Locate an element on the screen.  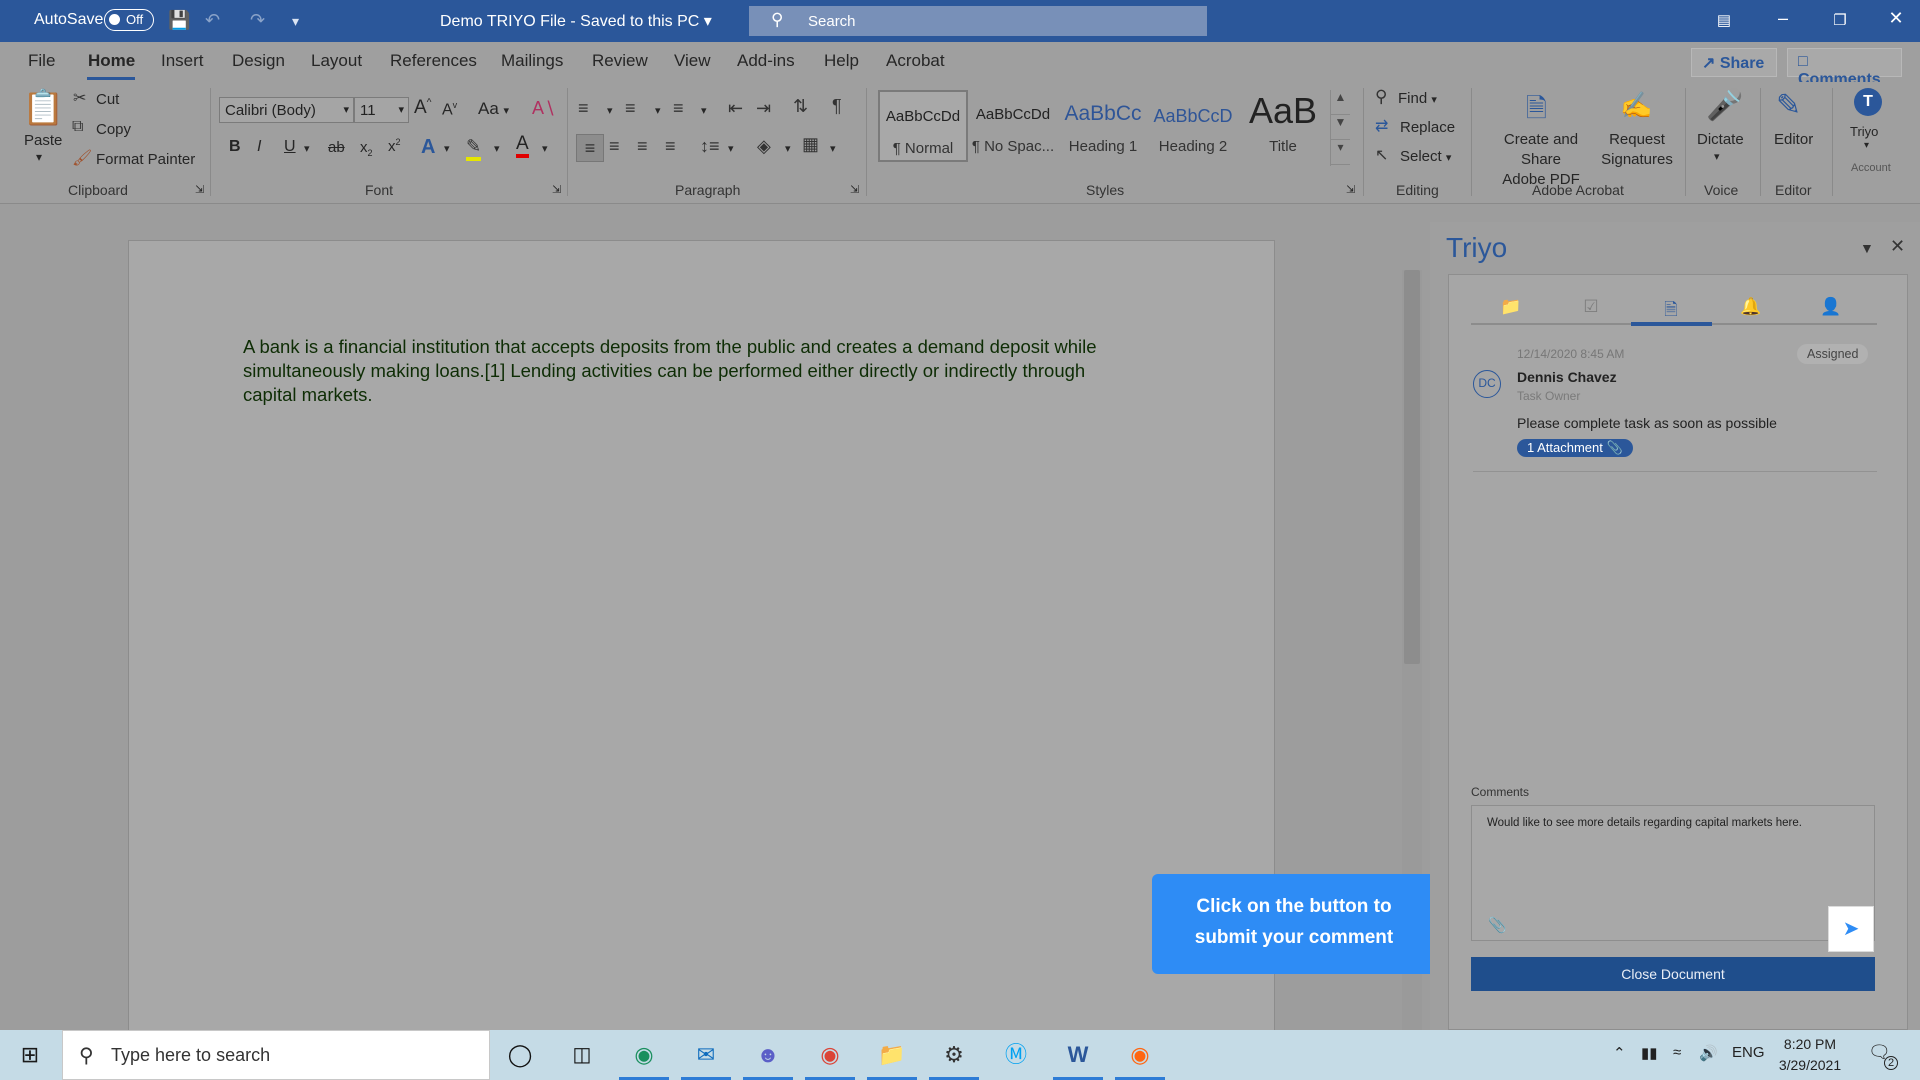
document-title: Demo TRIYO File - Saved to this PC ▾ is located at coordinates (576, 21).